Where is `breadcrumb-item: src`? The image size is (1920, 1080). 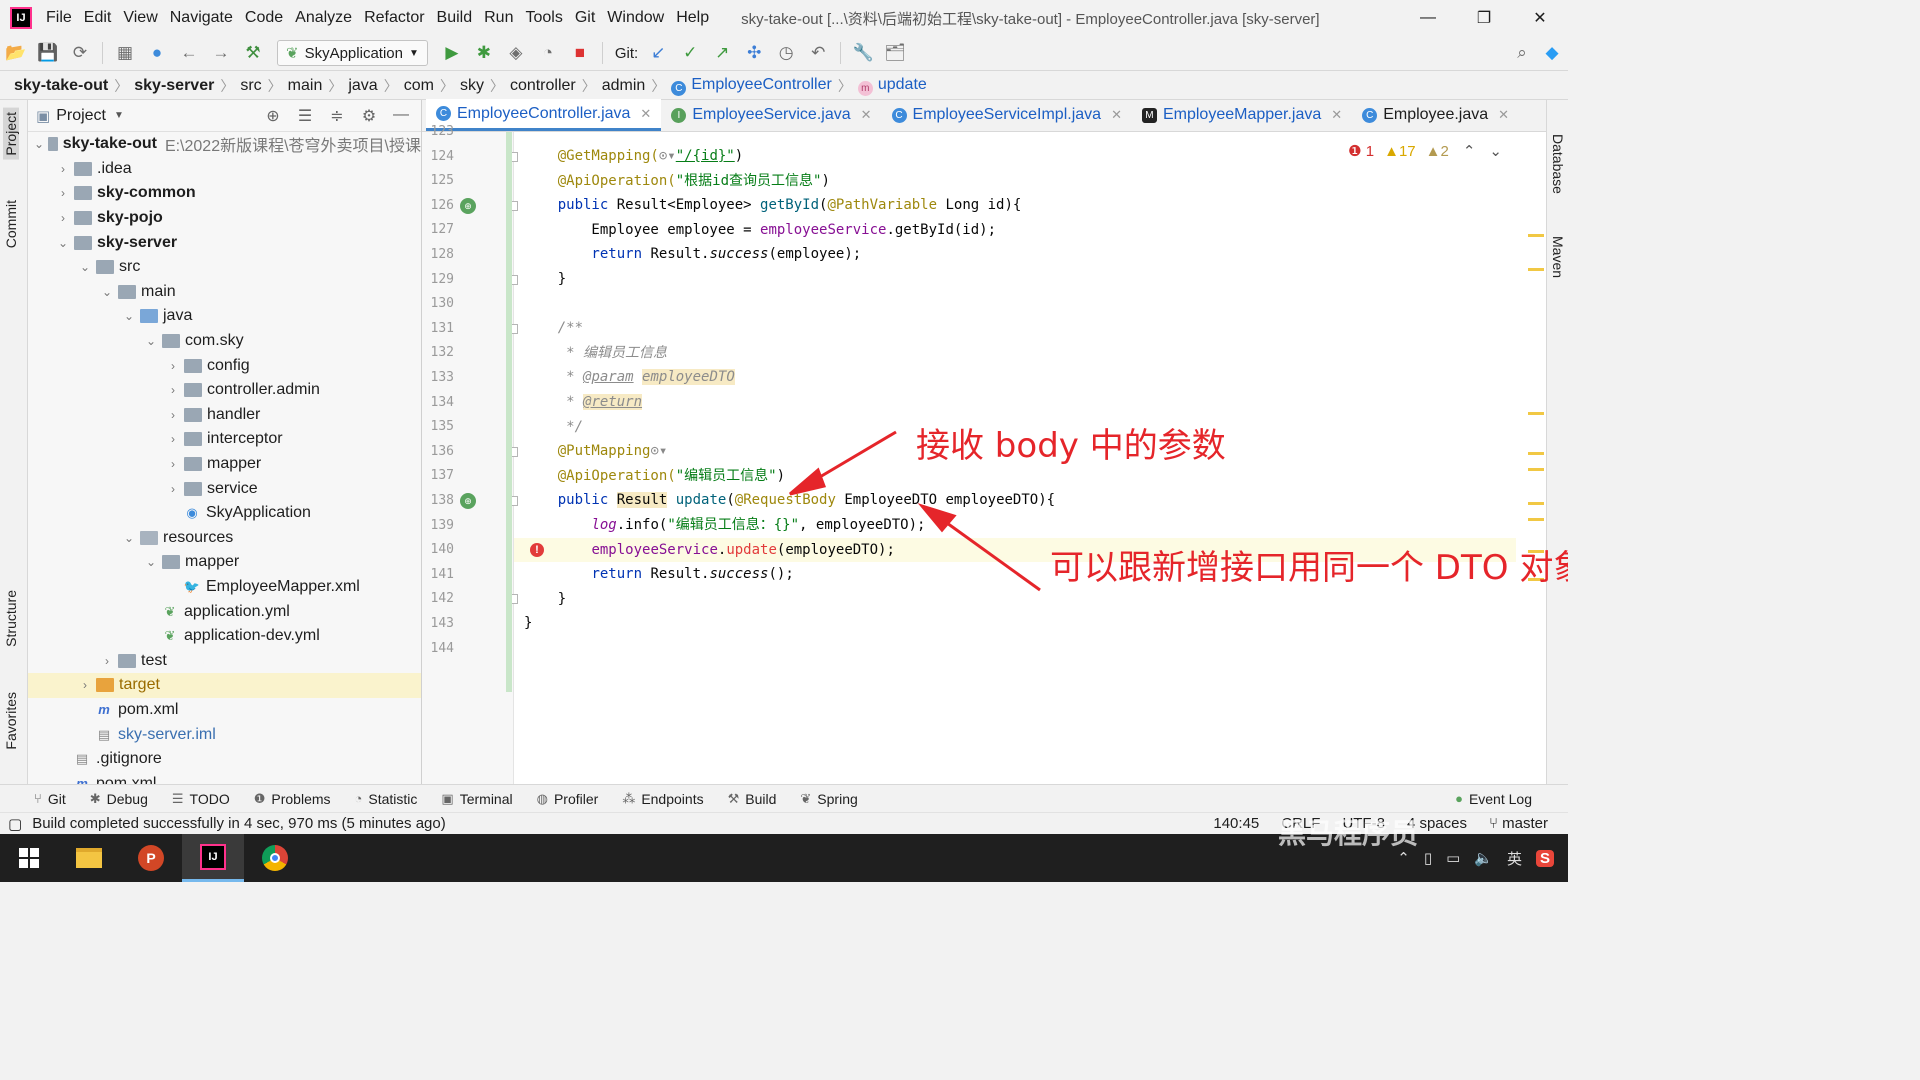
breadcrumb-item: src is located at coordinates (250, 86).